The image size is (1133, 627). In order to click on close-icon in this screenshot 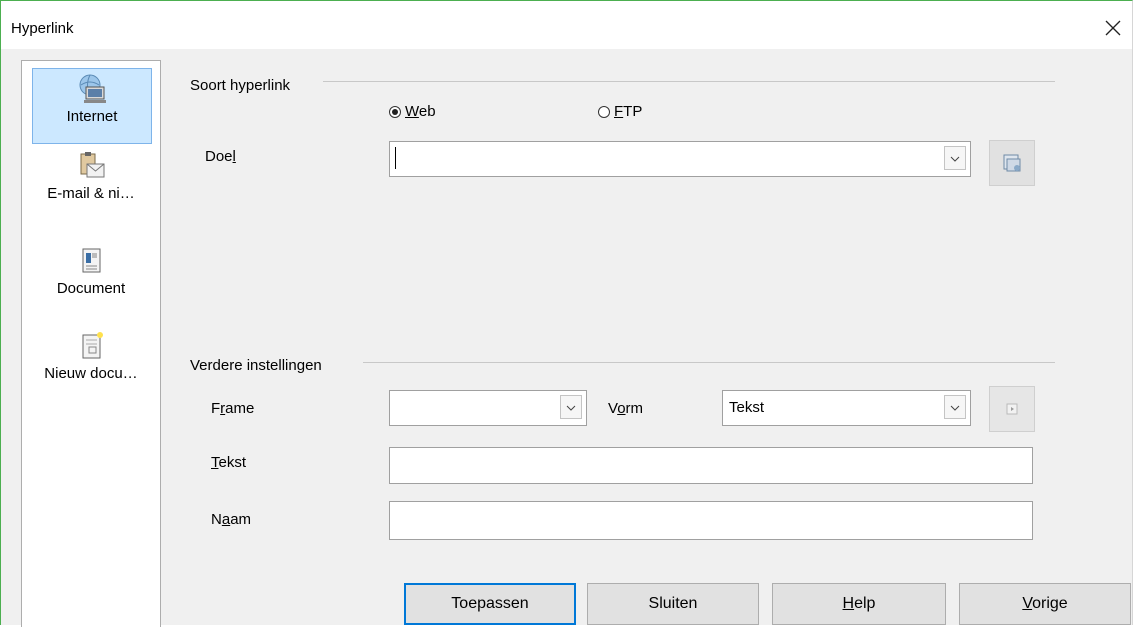, I will do `click(1113, 28)`.